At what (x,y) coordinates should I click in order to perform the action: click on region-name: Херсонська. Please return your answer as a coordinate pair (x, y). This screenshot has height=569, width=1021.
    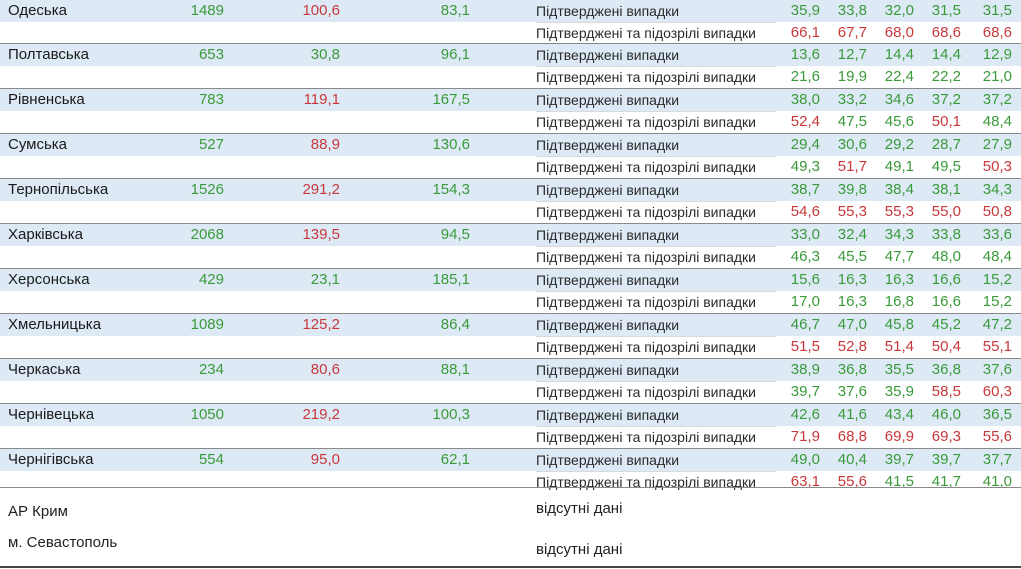
    Looking at the image, I should click on (49, 279).